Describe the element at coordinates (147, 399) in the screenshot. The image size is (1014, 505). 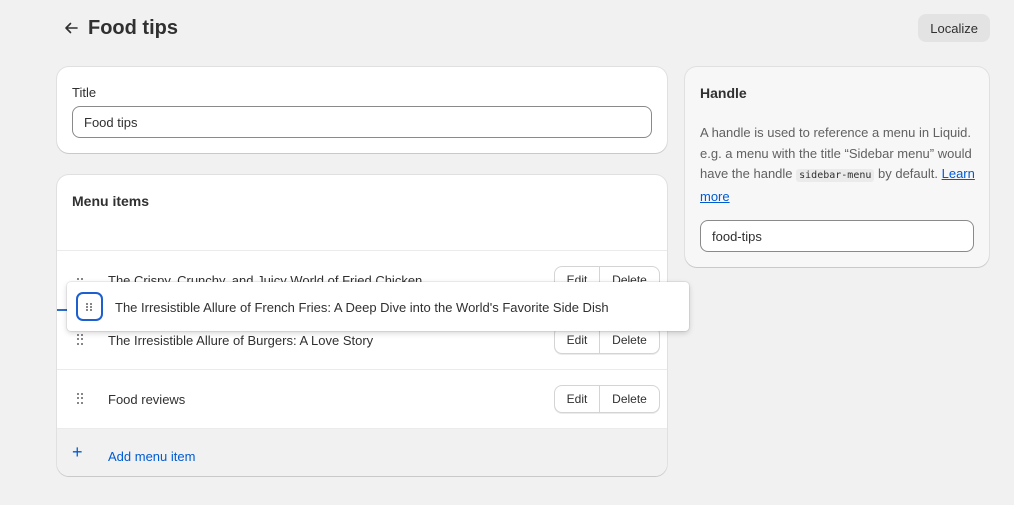
I see `menu-item-label: Food reviews` at that location.